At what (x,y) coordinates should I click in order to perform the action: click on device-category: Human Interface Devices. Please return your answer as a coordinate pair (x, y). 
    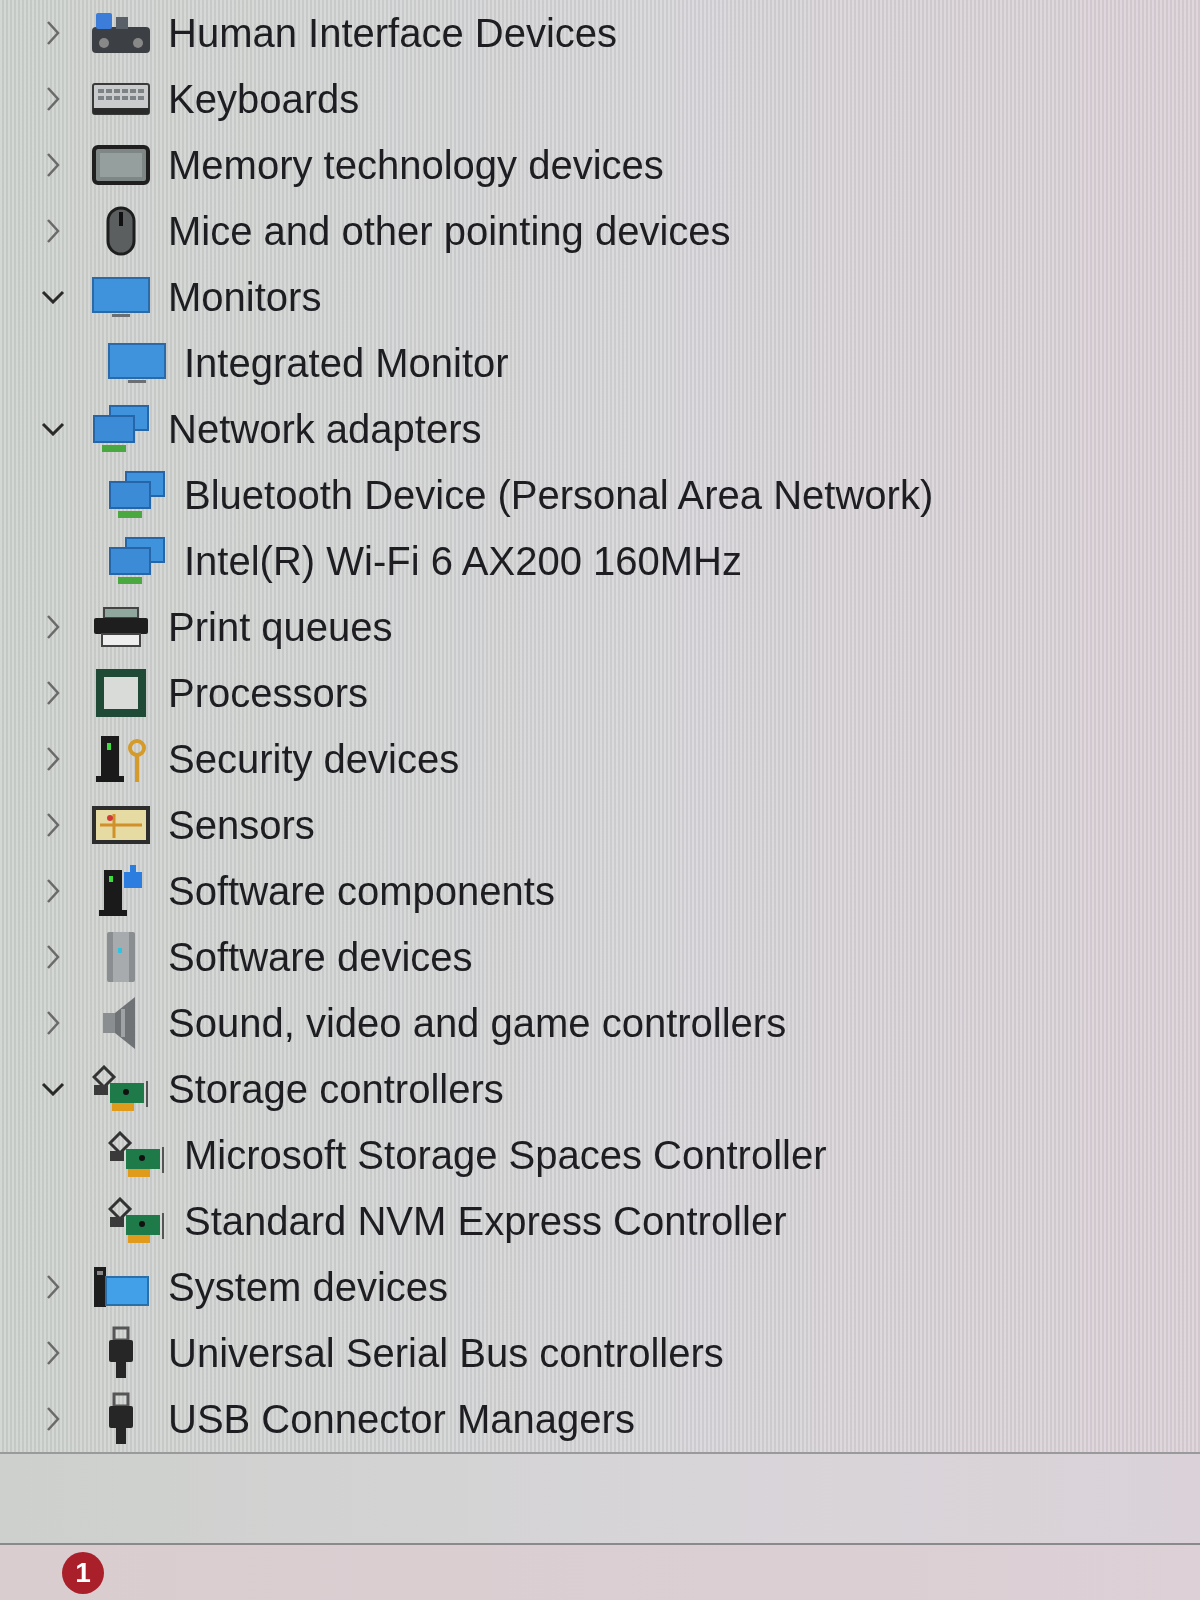
    Looking at the image, I should click on (393, 33).